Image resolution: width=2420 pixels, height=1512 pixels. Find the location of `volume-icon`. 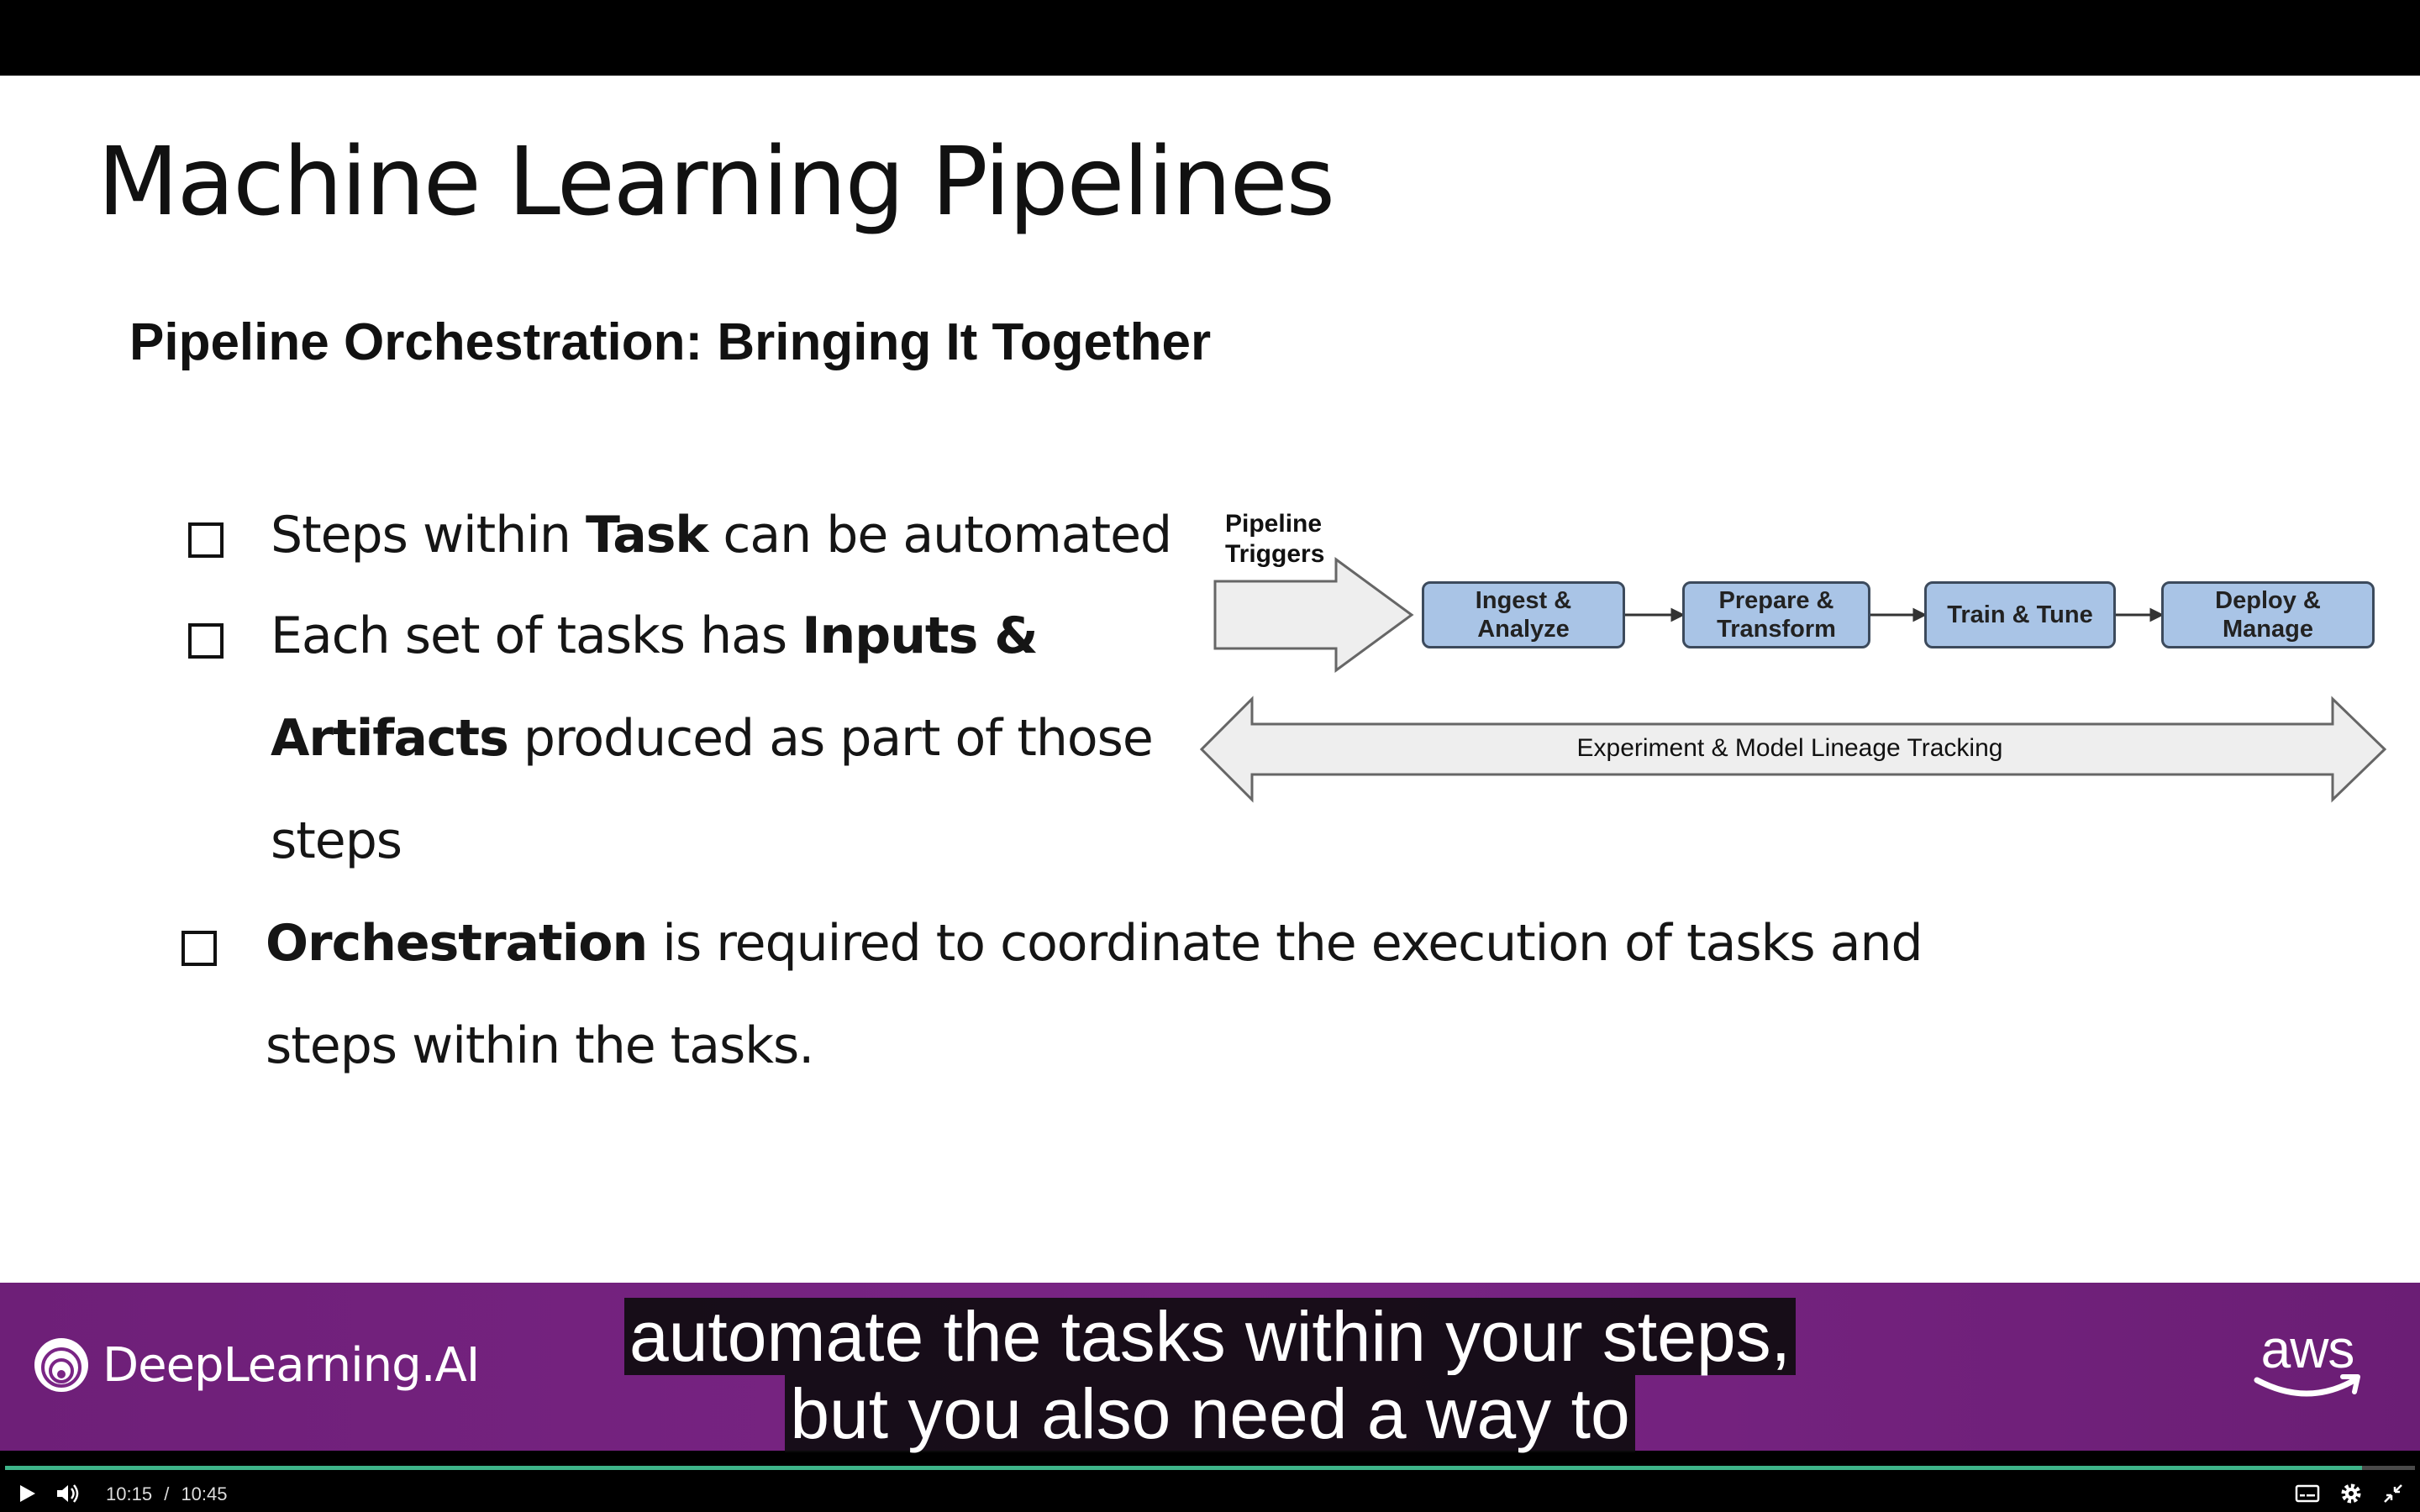

volume-icon is located at coordinates (67, 1493).